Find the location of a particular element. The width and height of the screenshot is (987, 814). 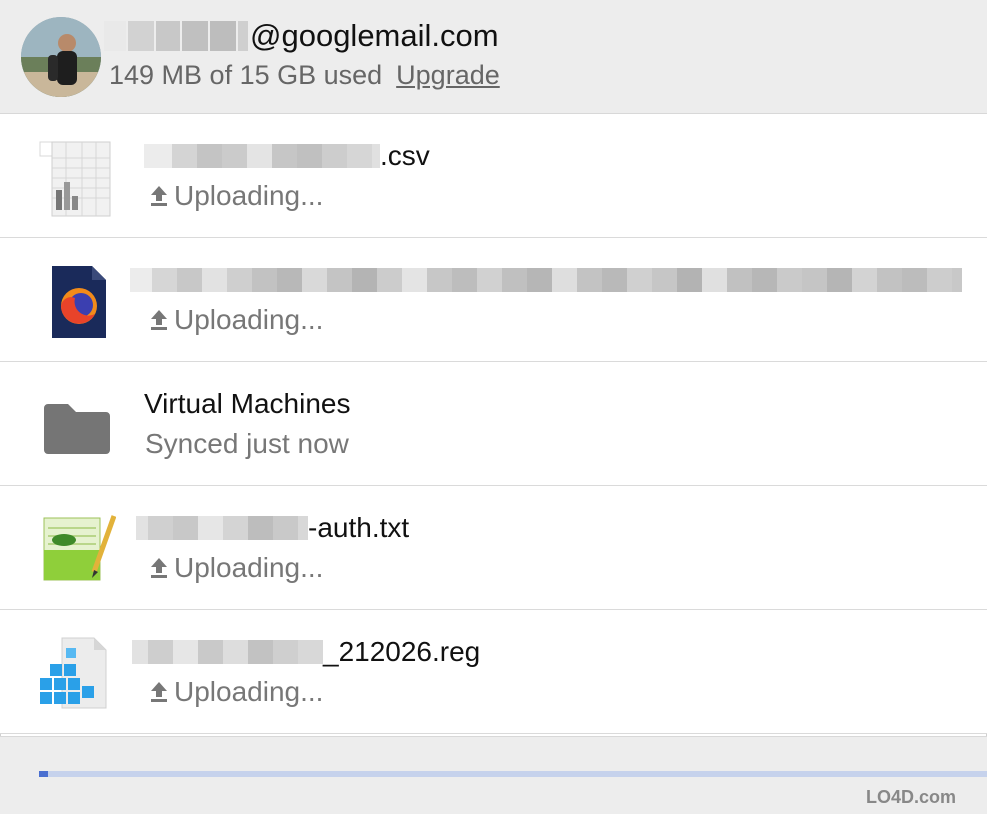

email-domain: @googlemail.com is located at coordinates (374, 35).